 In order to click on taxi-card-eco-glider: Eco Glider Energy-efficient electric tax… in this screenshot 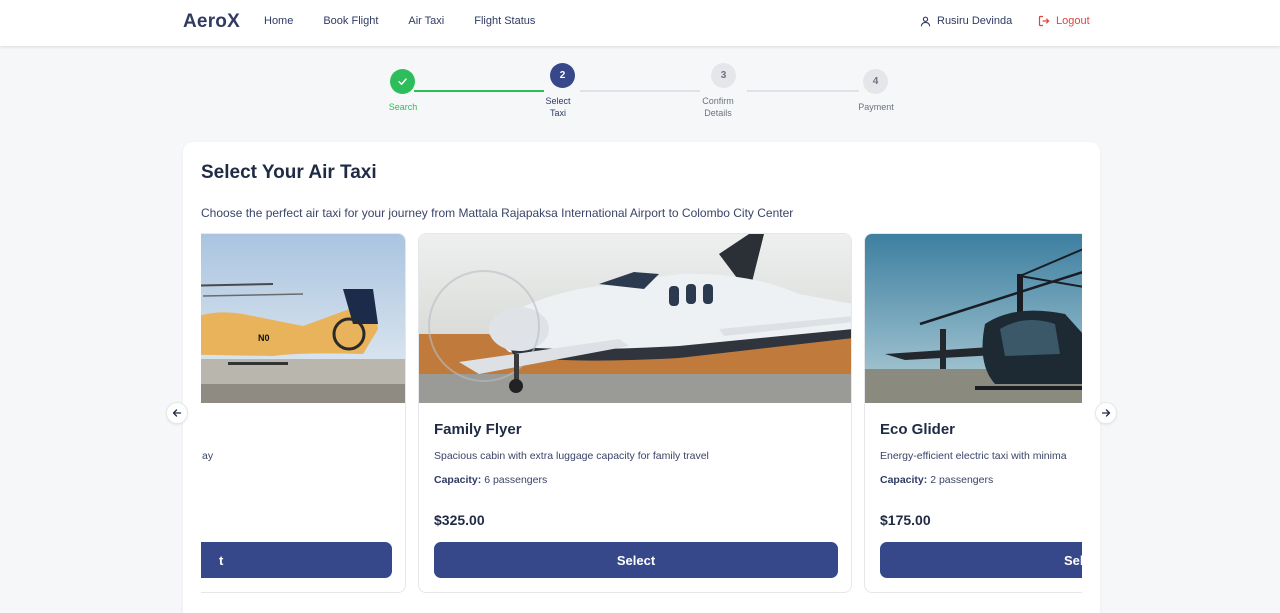, I will do `click(973, 413)`.